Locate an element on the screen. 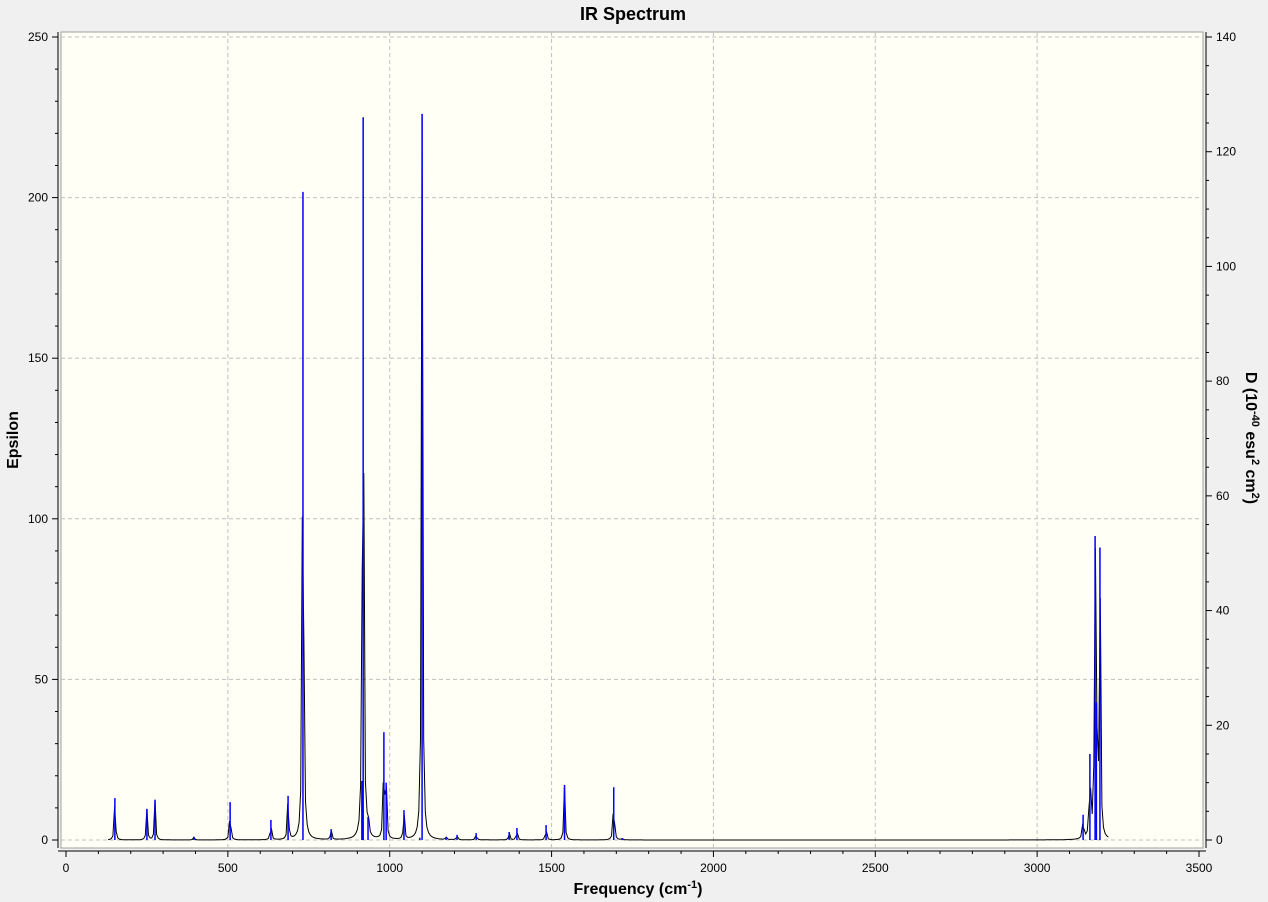 The height and width of the screenshot is (902, 1268). x-axis-title-sup: -1 is located at coordinates (692, 885).